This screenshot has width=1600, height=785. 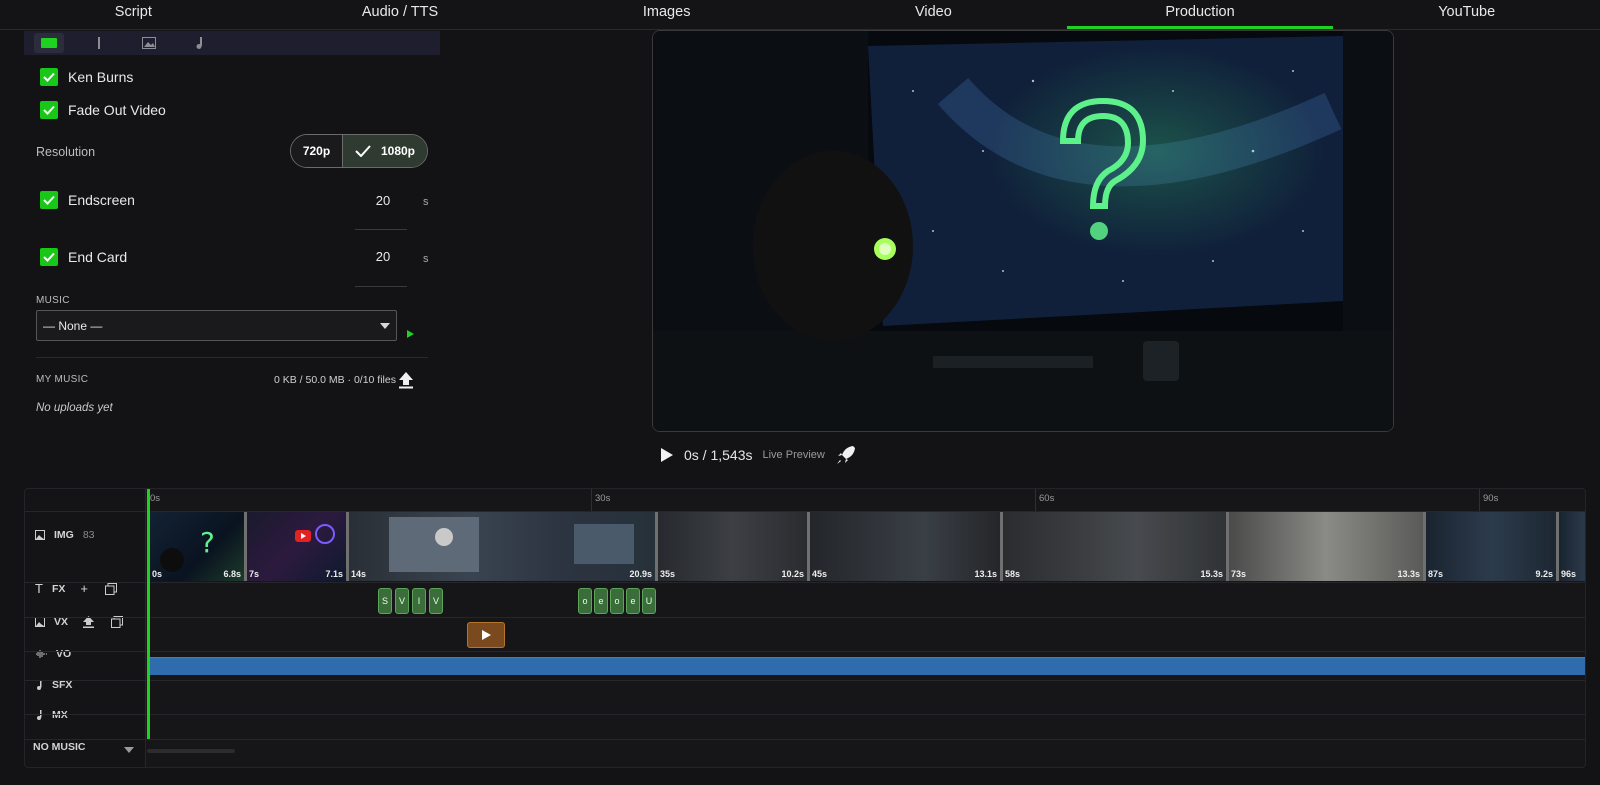 What do you see at coordinates (1047, 498) in the screenshot?
I see `ruler-tick-label: 60s` at bounding box center [1047, 498].